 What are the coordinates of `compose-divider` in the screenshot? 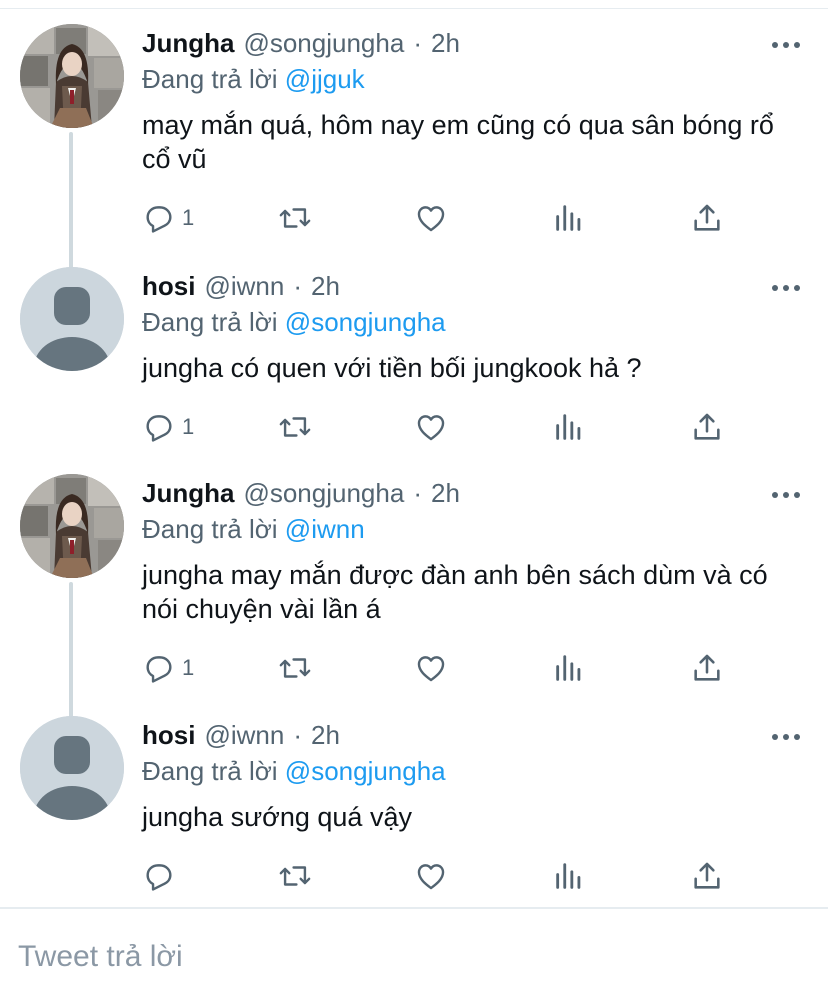 It's located at (414, 908).